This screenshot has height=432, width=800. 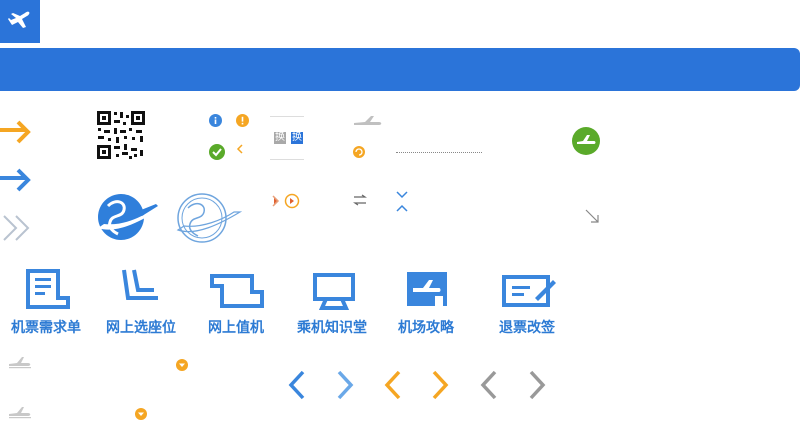 What do you see at coordinates (141, 289) in the screenshot?
I see `seat-selection-icon` at bounding box center [141, 289].